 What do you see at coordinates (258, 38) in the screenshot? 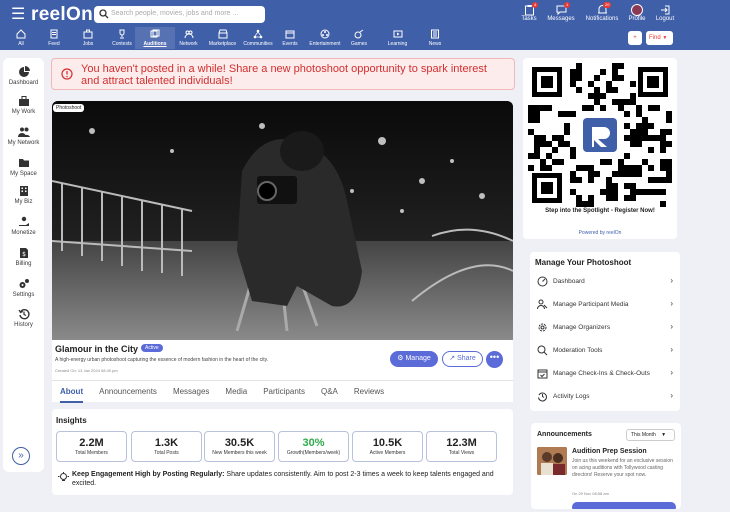
I see `nav-communities: Communities` at bounding box center [258, 38].